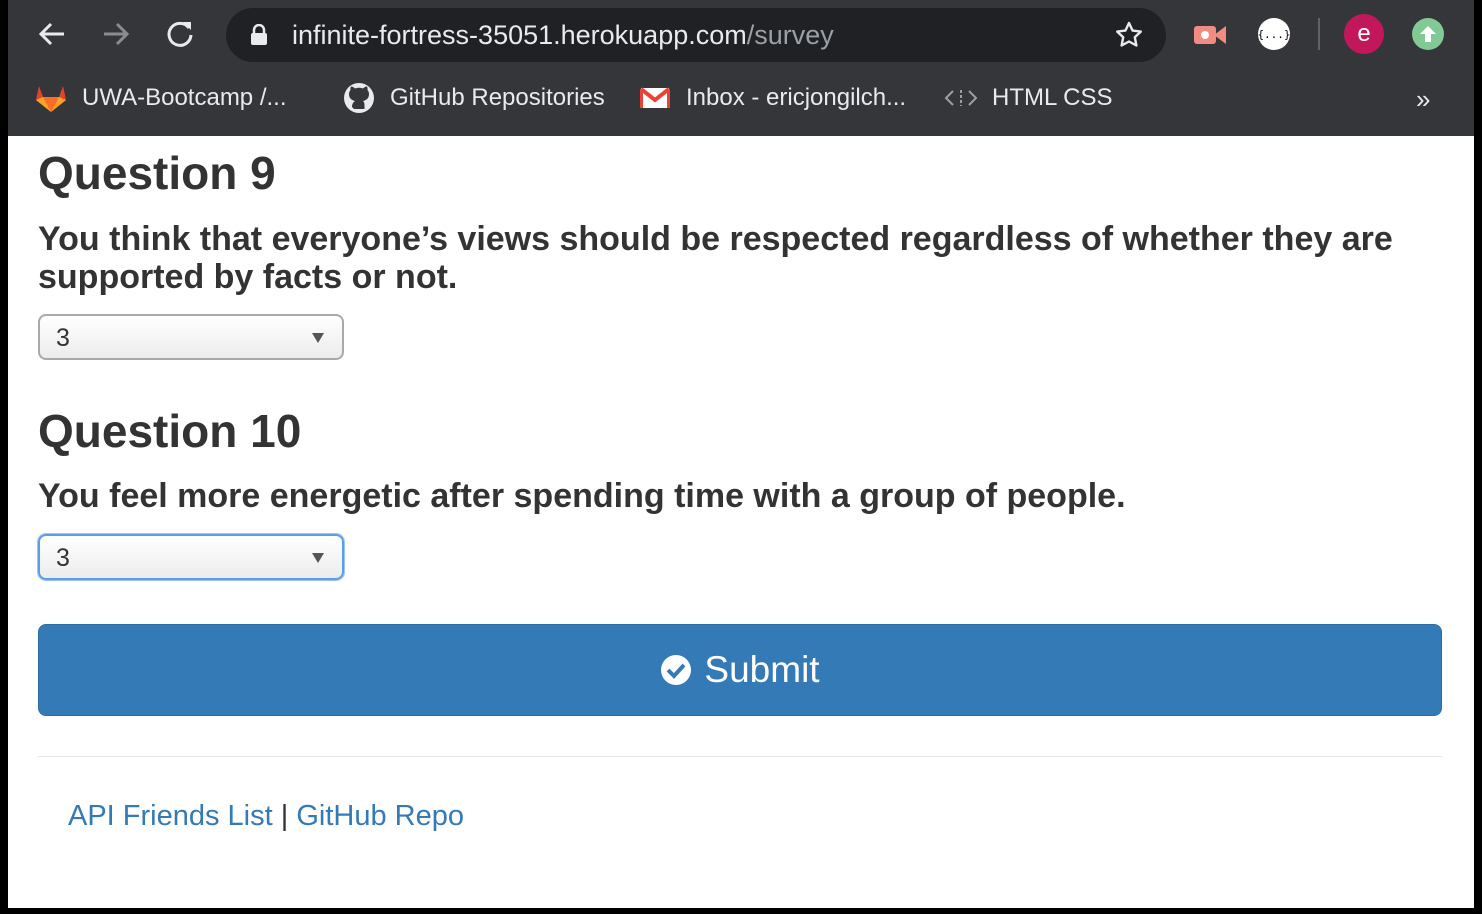 Image resolution: width=1482 pixels, height=914 pixels. I want to click on footer-links: API Friends List | GitHub Repo, so click(266, 816).